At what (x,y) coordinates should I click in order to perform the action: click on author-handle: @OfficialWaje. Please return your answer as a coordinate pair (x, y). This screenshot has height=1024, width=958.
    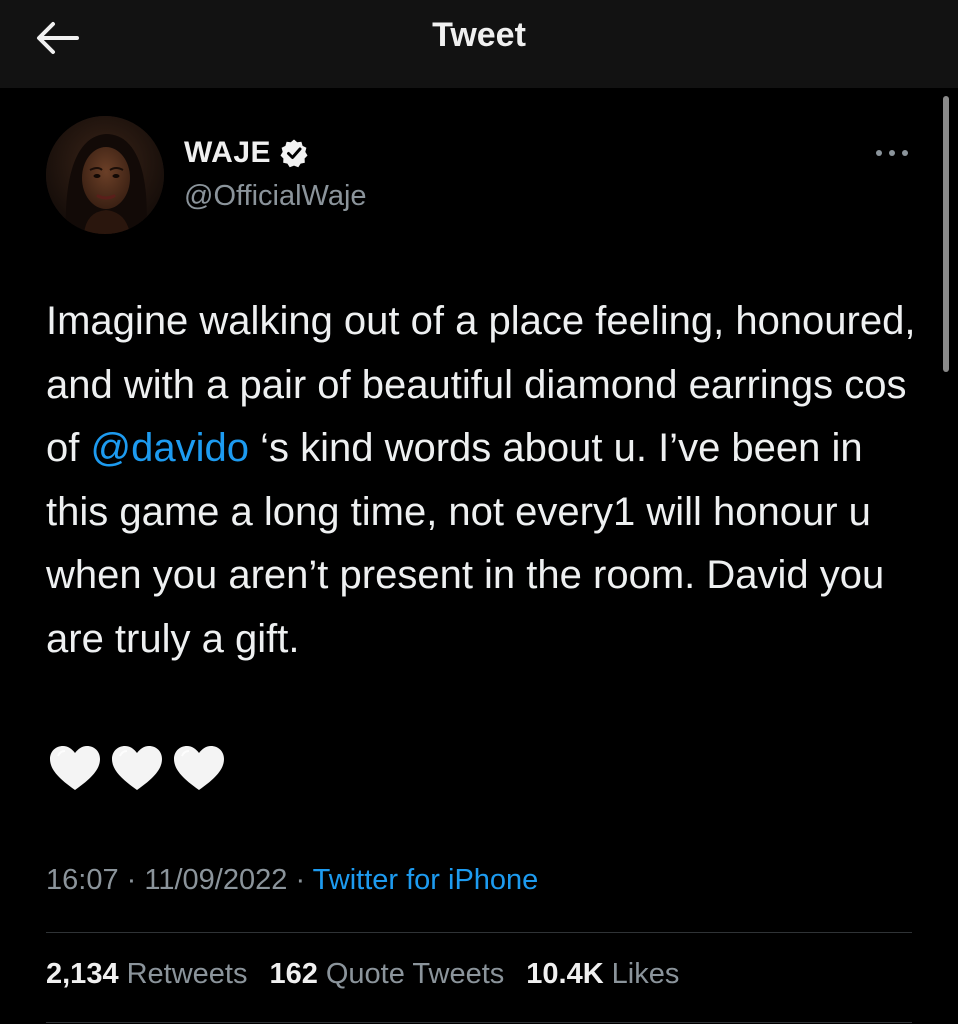
    Looking at the image, I should click on (275, 196).